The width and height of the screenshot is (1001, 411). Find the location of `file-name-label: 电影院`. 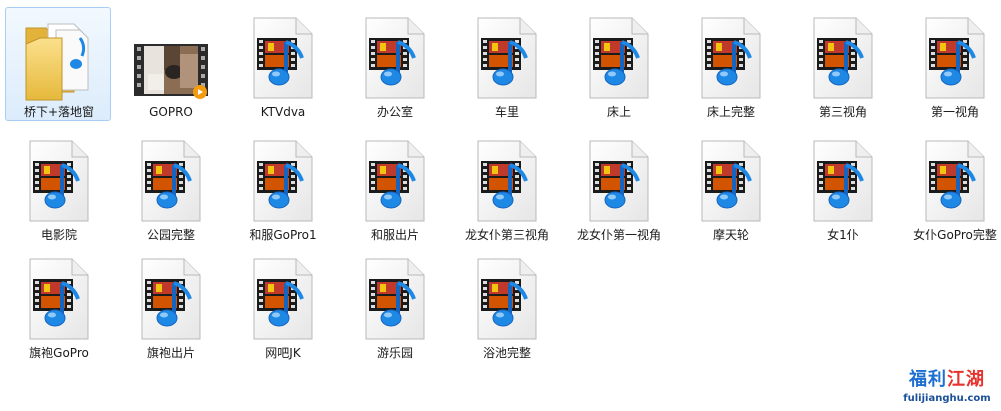

file-name-label: 电影院 is located at coordinates (58, 235).